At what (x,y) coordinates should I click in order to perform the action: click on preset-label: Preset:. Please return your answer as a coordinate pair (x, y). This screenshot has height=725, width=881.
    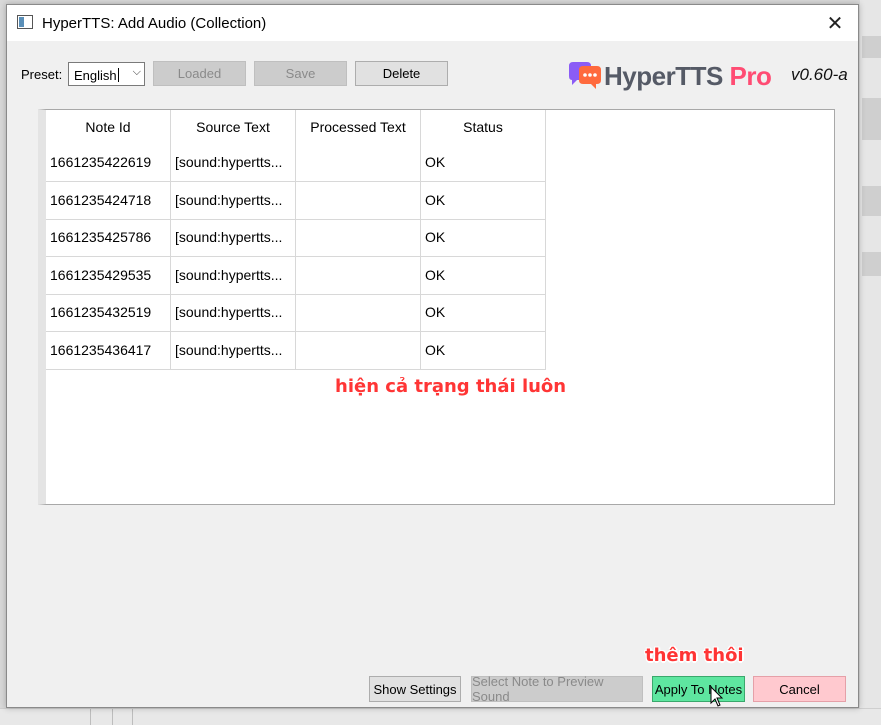
    Looking at the image, I should click on (42, 74).